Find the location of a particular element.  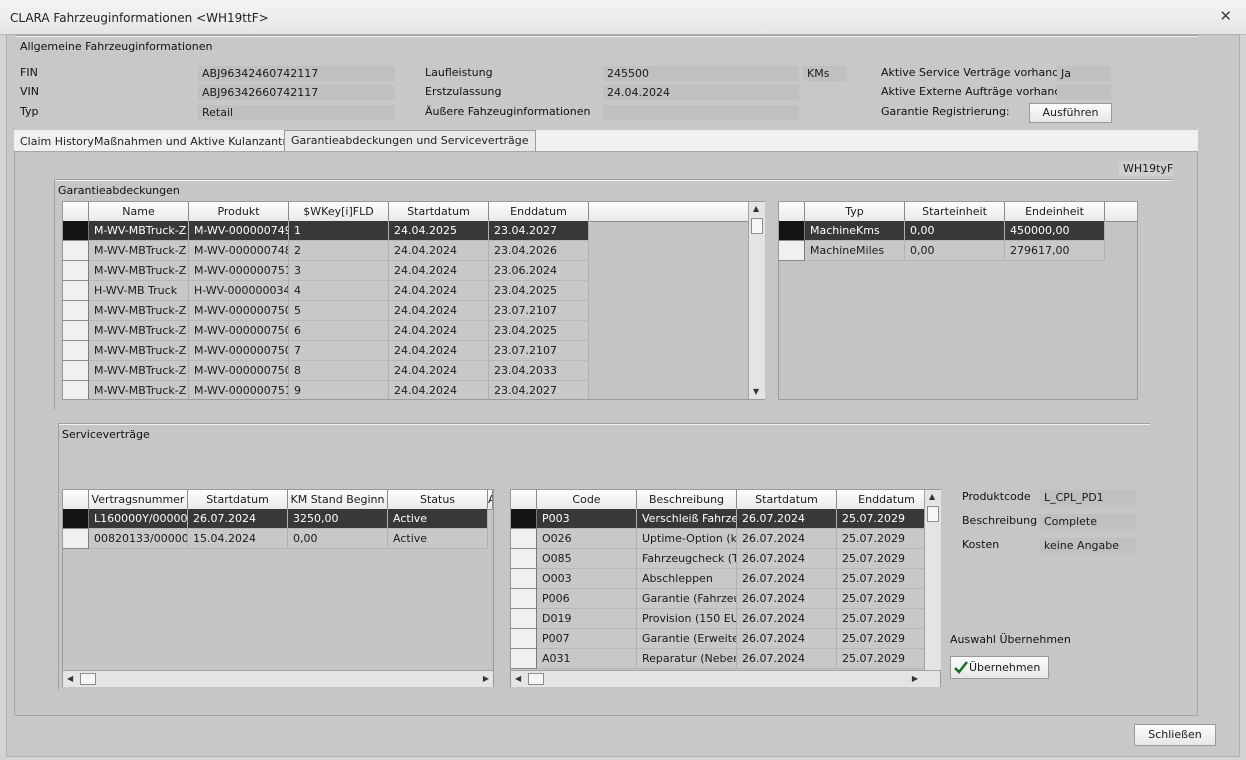

close-icon: ✕ is located at coordinates (1225, 16).